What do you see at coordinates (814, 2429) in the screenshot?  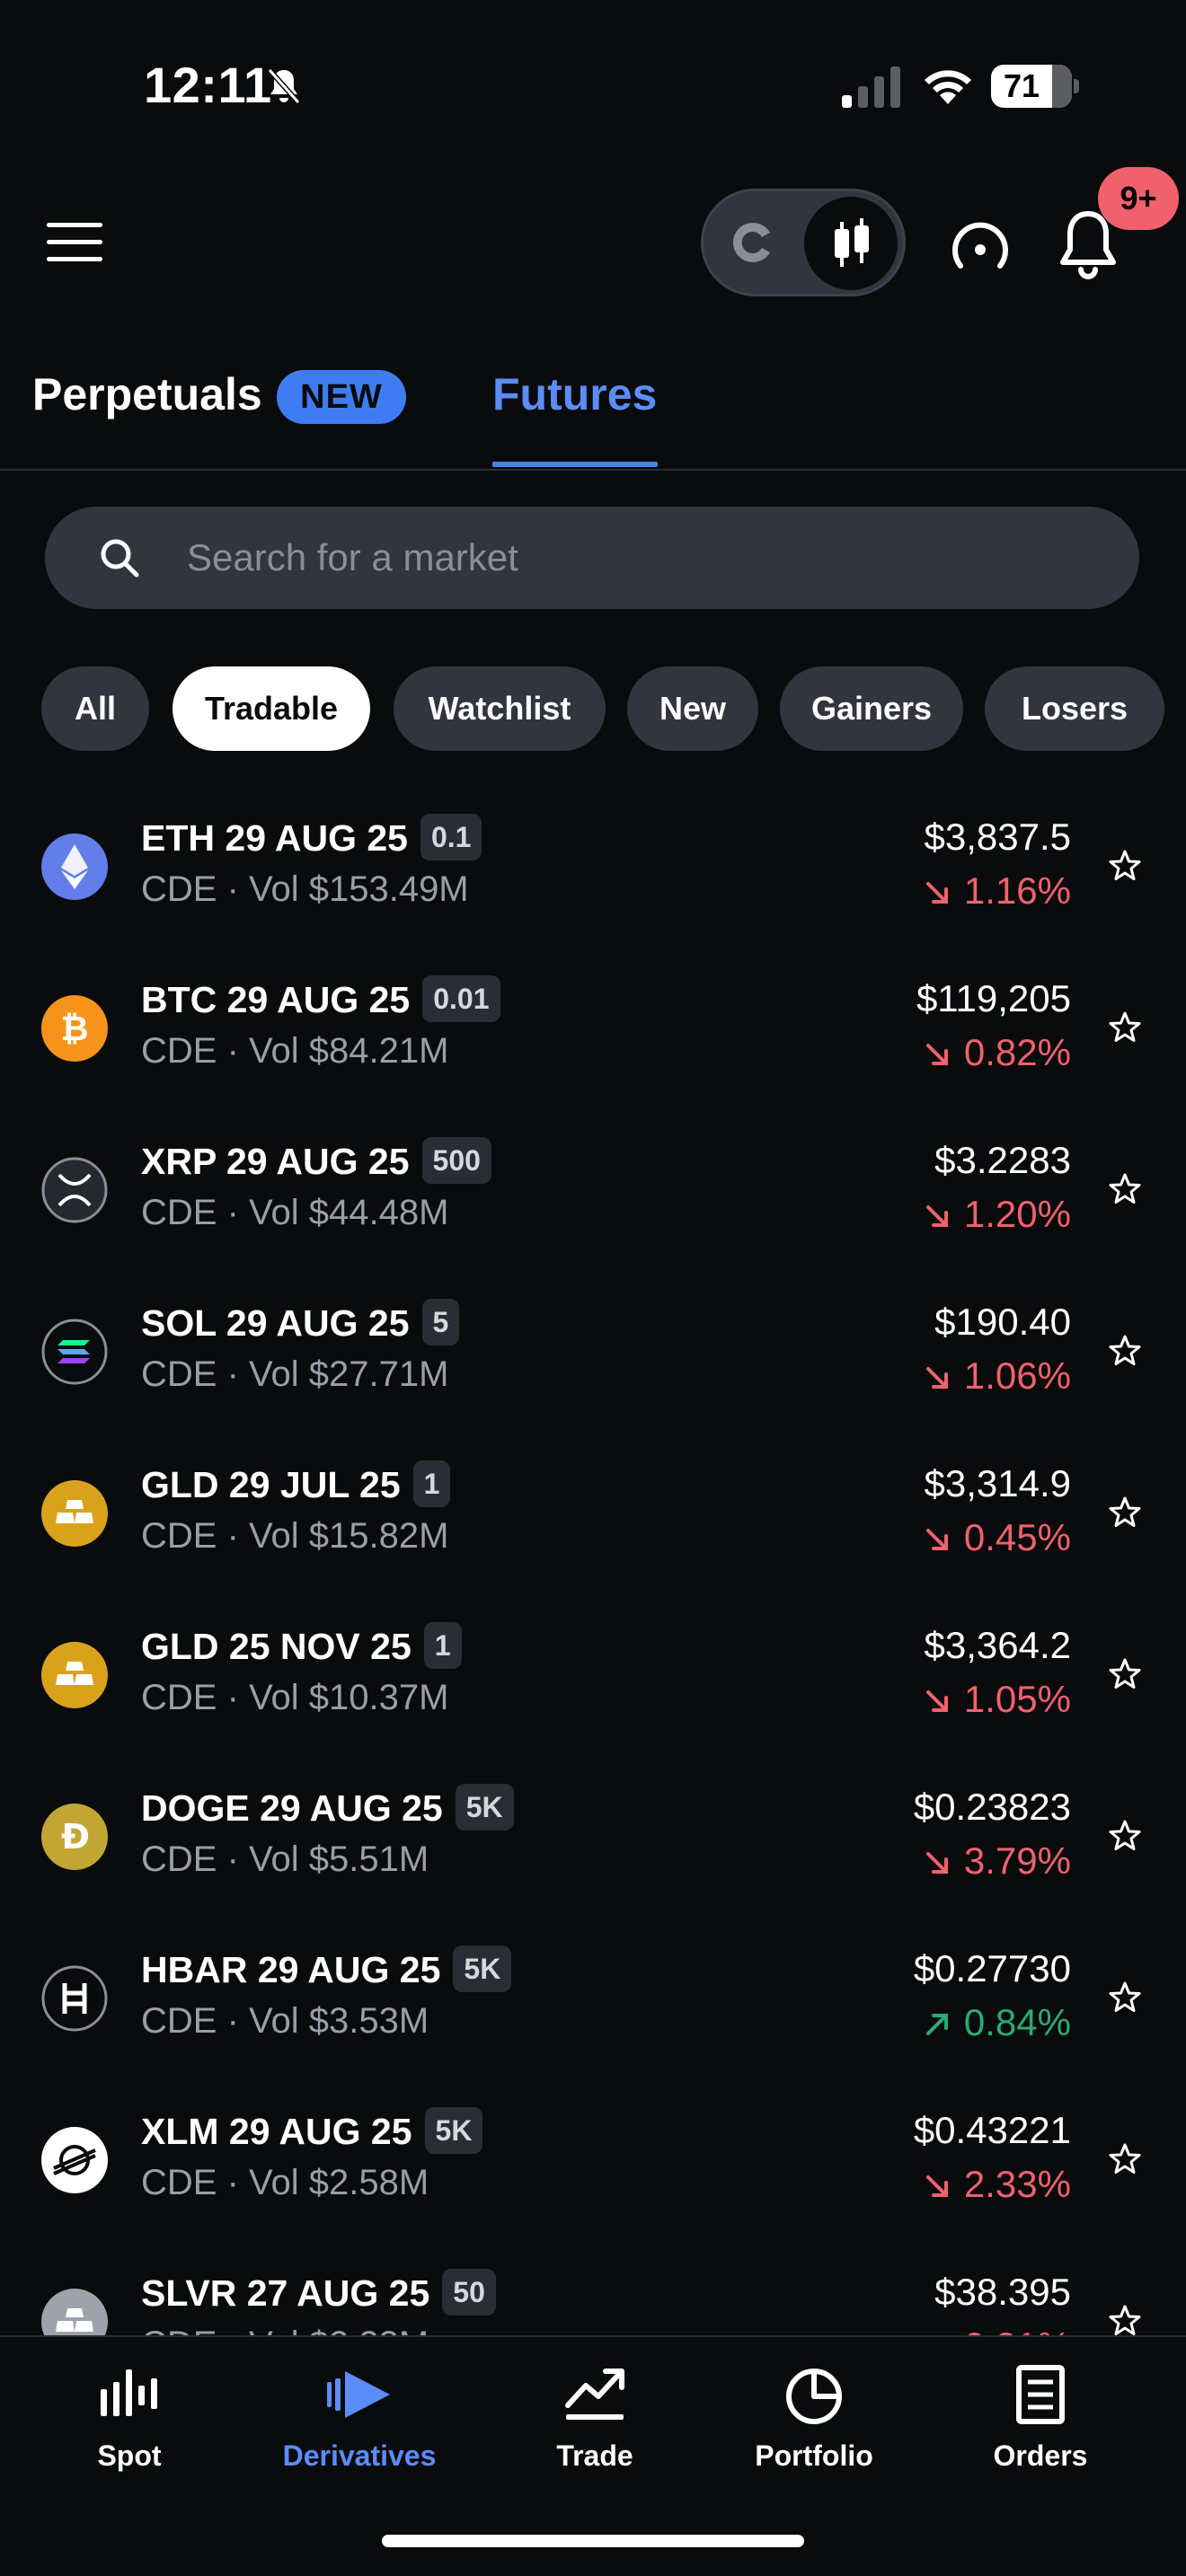 I see `nav-portfolio: Portfolio` at bounding box center [814, 2429].